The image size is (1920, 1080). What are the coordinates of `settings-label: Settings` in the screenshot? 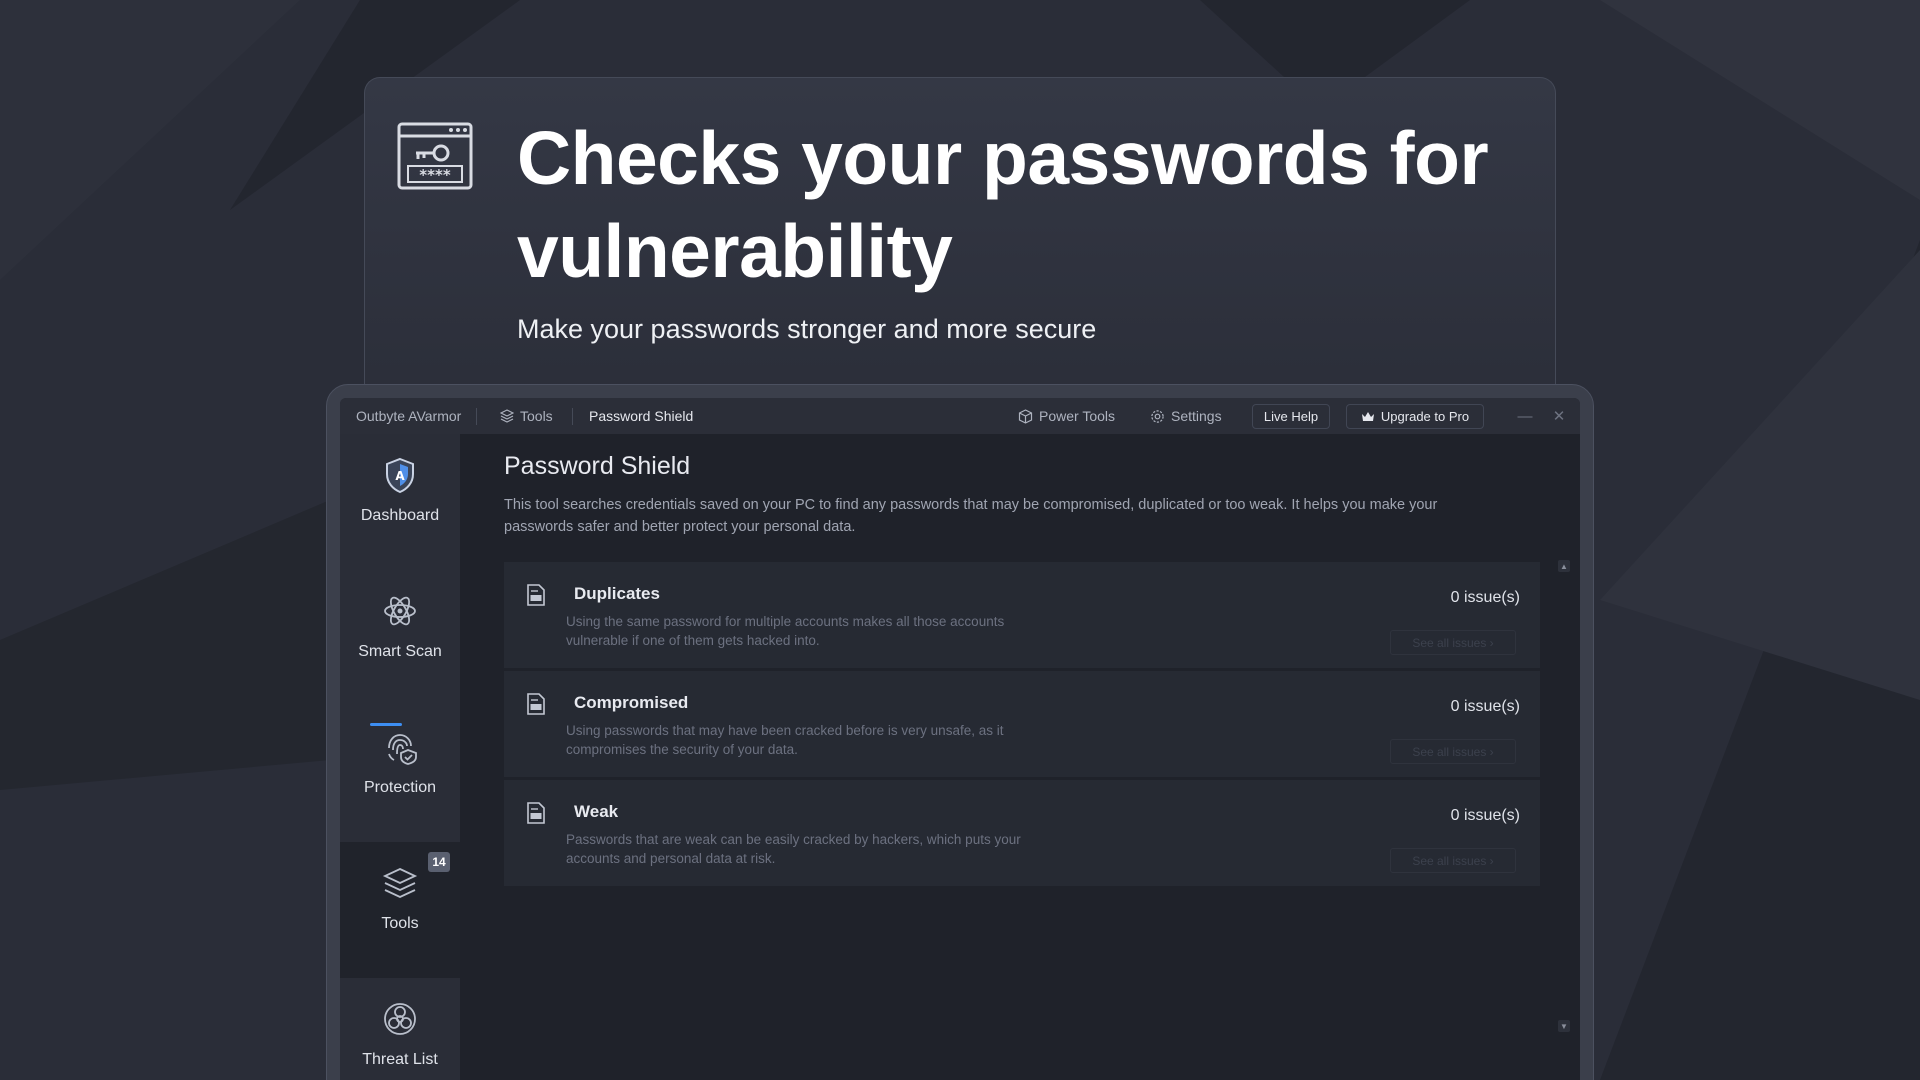 It's located at (1196, 416).